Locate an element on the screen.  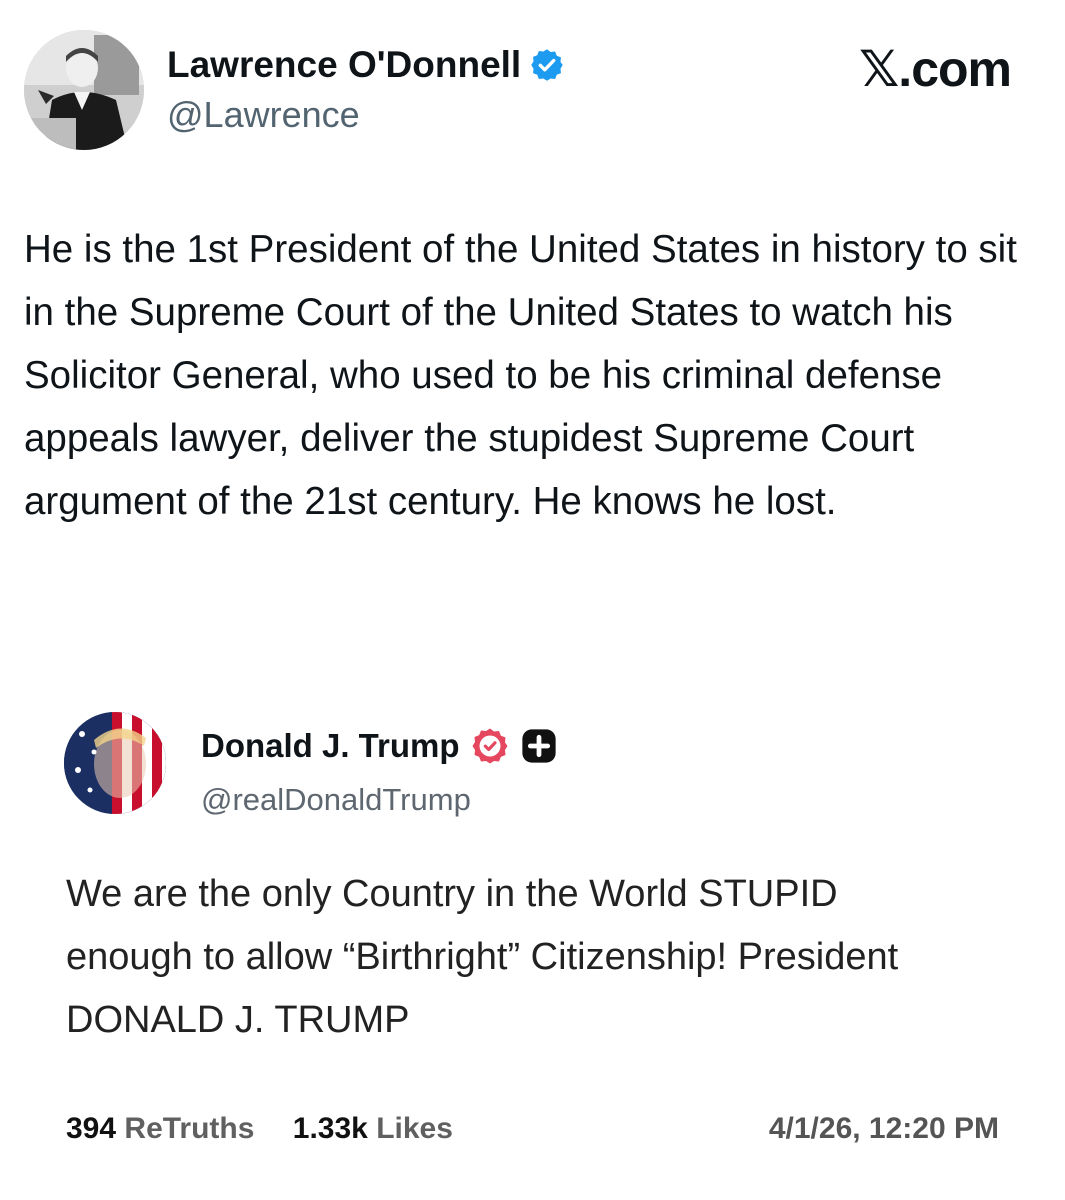
retruths-label: ReTruths is located at coordinates (189, 1128).